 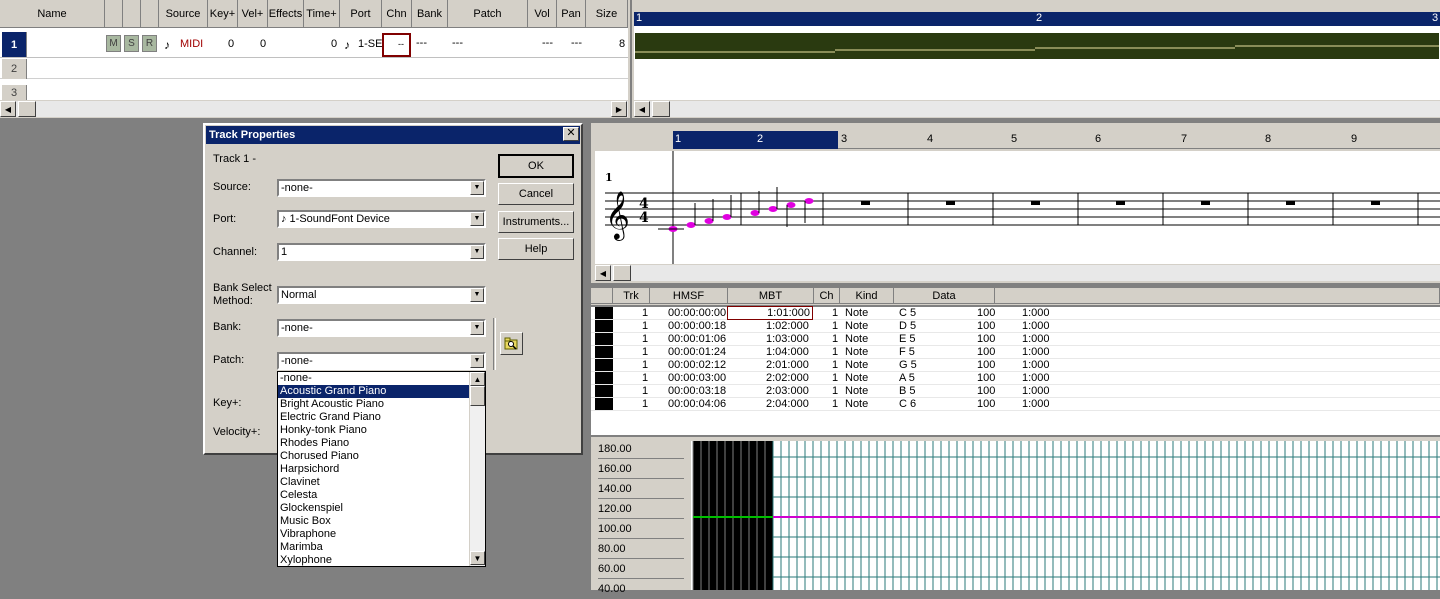 I want to click on scroll-up-icon: ▲, so click(x=477, y=379).